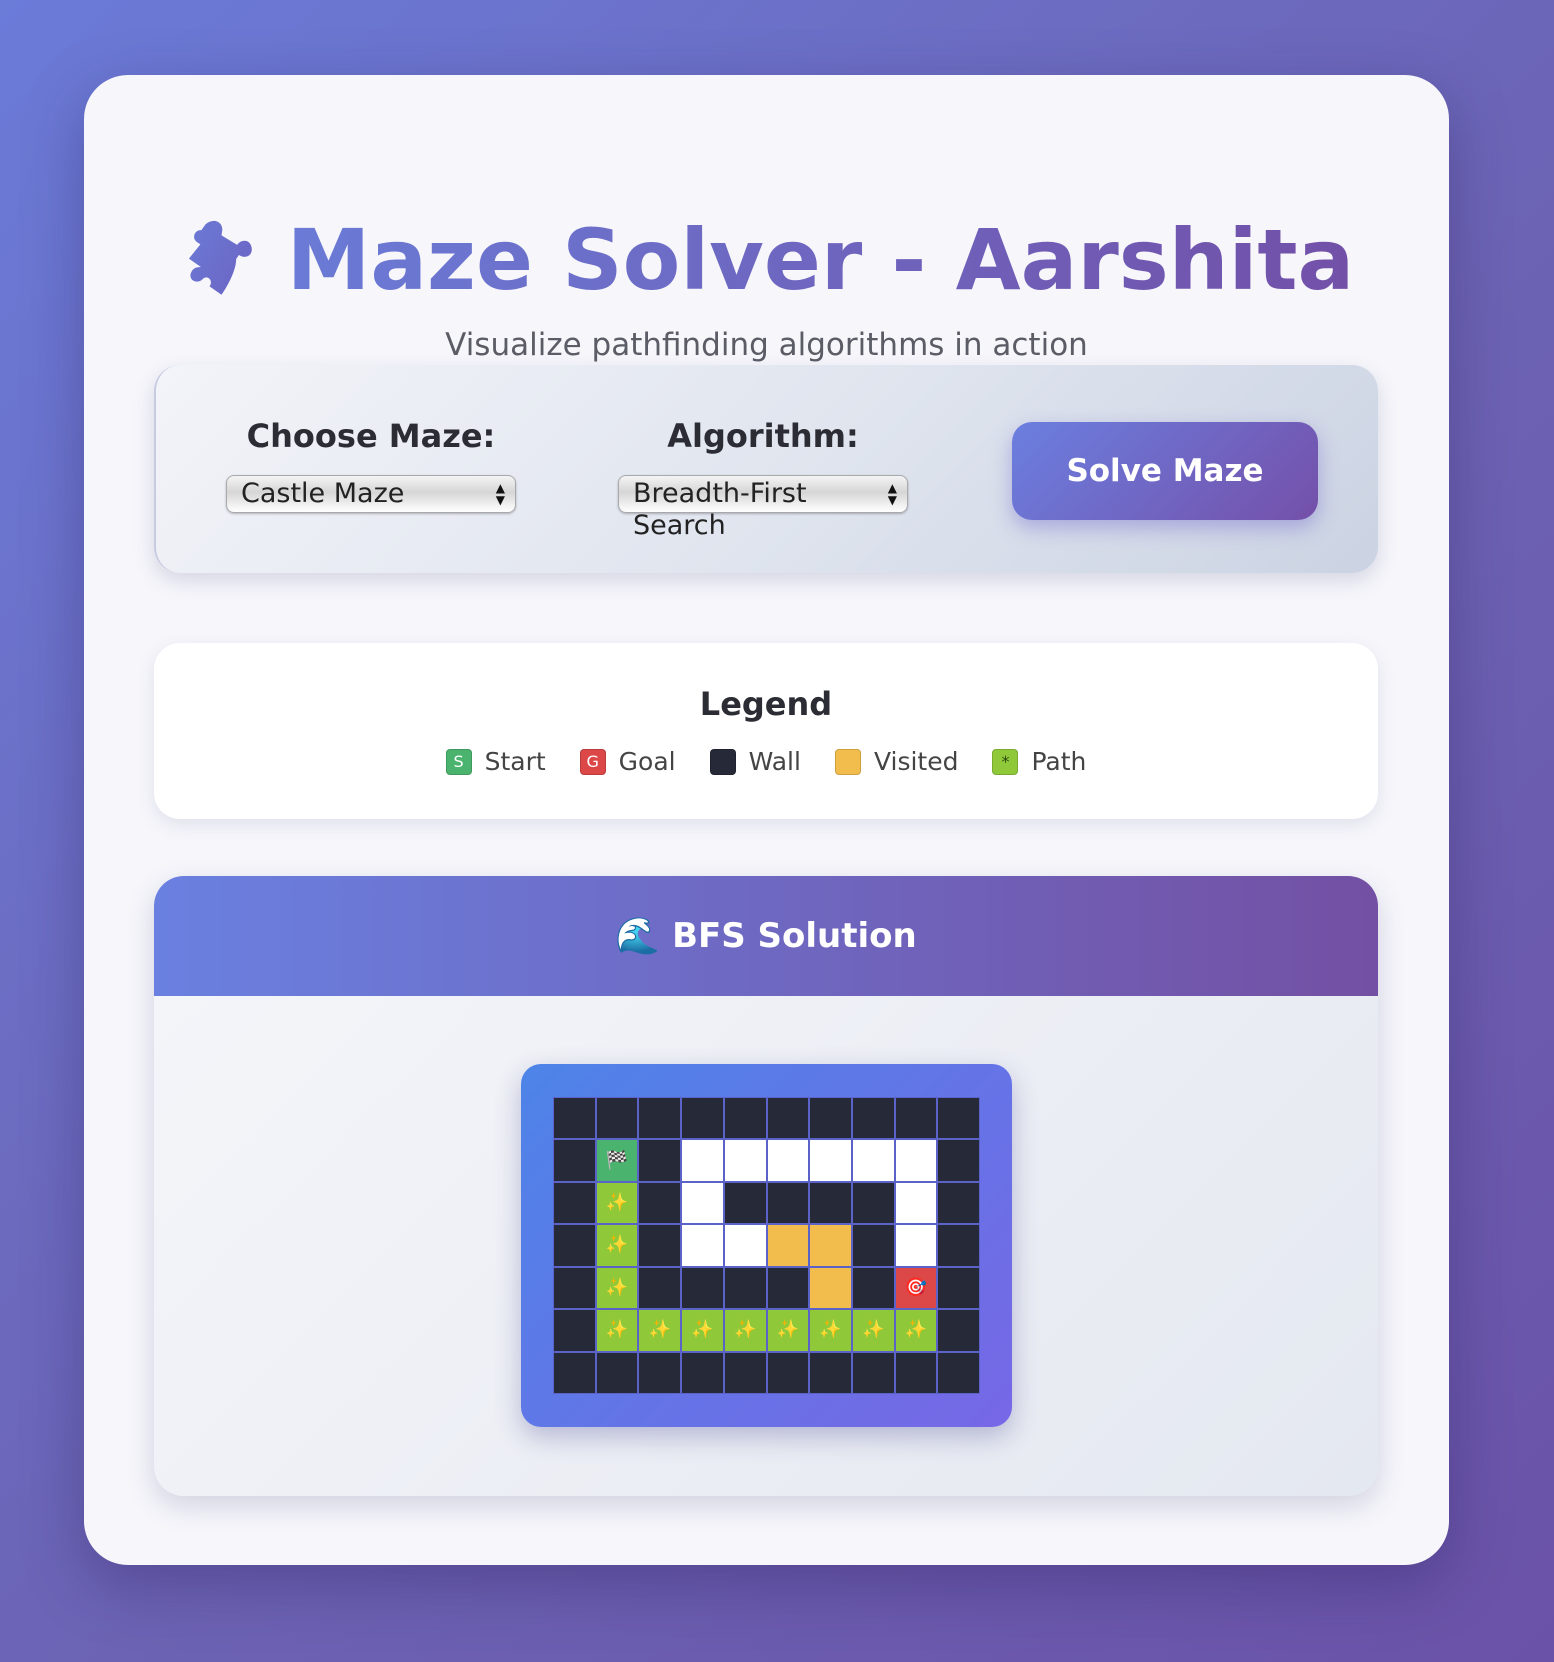  I want to click on legend-items: S Start G Goal Wall Visited * Path, so click(766, 761).